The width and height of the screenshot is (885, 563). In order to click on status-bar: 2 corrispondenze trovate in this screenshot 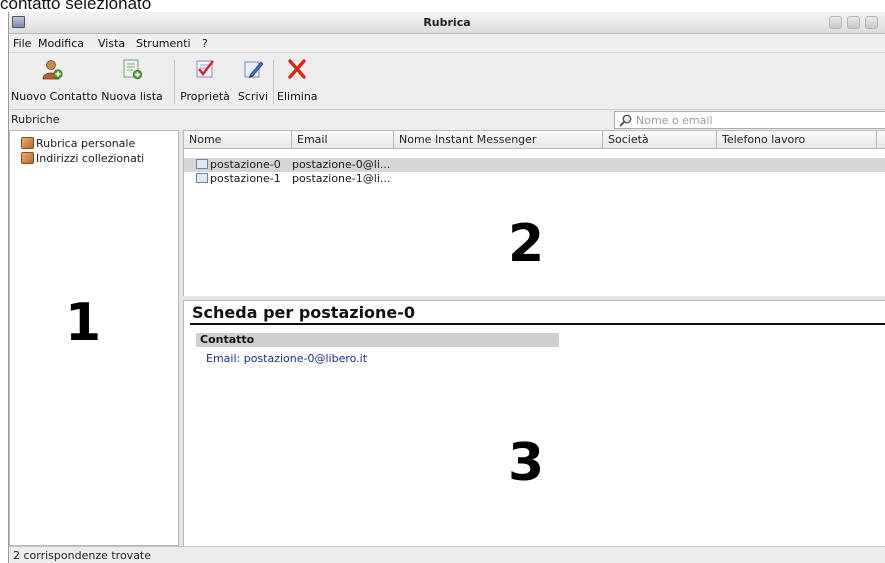, I will do `click(447, 554)`.